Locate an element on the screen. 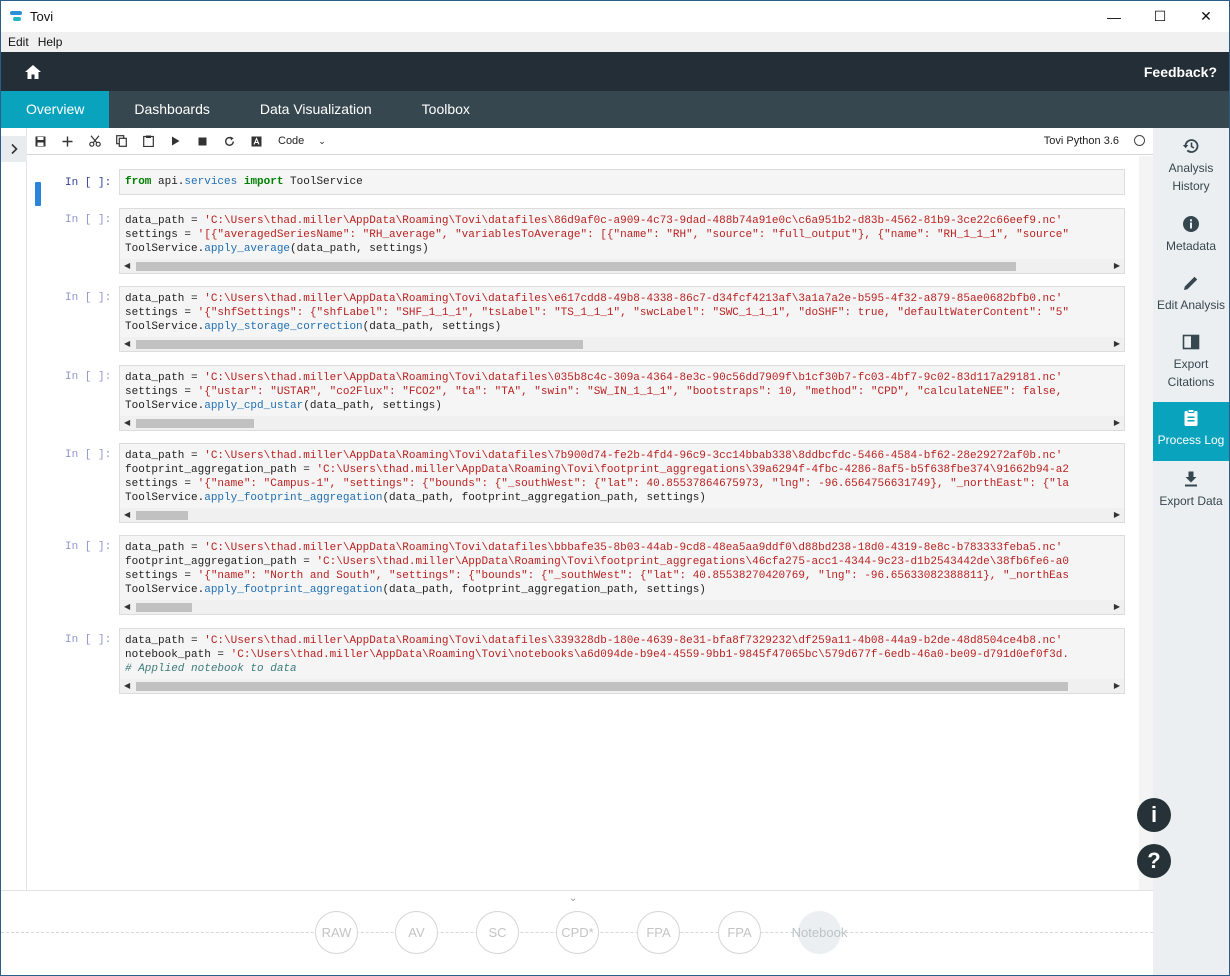 This screenshot has height=976, width=1230. tab-toolbox: Toolbox is located at coordinates (446, 109).